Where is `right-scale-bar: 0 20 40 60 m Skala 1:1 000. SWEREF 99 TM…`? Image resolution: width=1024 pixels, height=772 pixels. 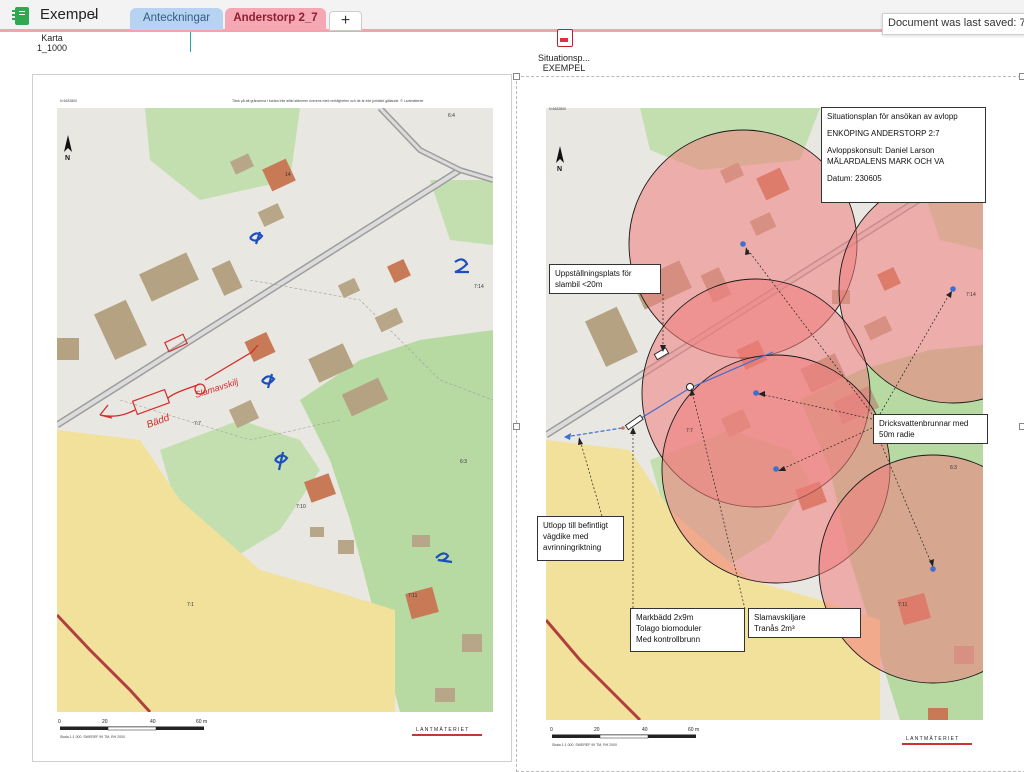 right-scale-bar: 0 20 40 60 m Skala 1:1 000. SWEREF 99 TM… is located at coordinates (624, 737).